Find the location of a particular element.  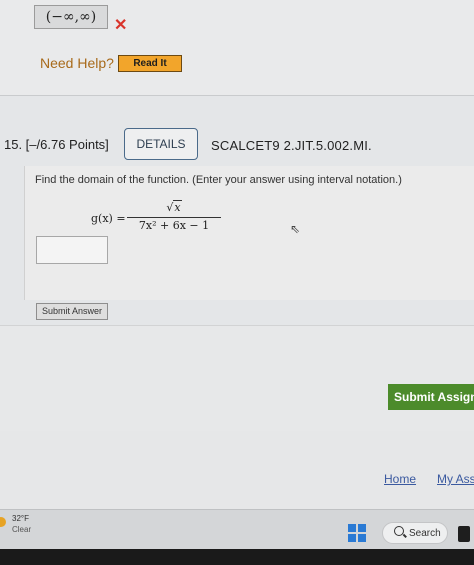

mouse-cursor-icon: ⇖ is located at coordinates (295, 229).